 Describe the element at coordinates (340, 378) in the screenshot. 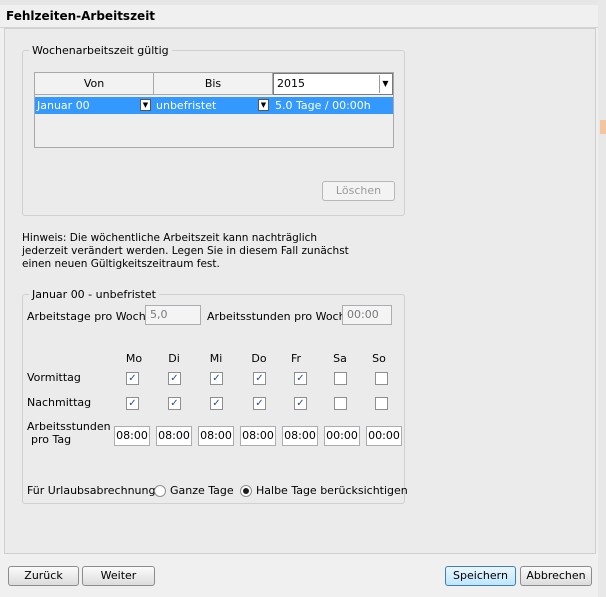

I see `morning-checkbox-sa` at that location.